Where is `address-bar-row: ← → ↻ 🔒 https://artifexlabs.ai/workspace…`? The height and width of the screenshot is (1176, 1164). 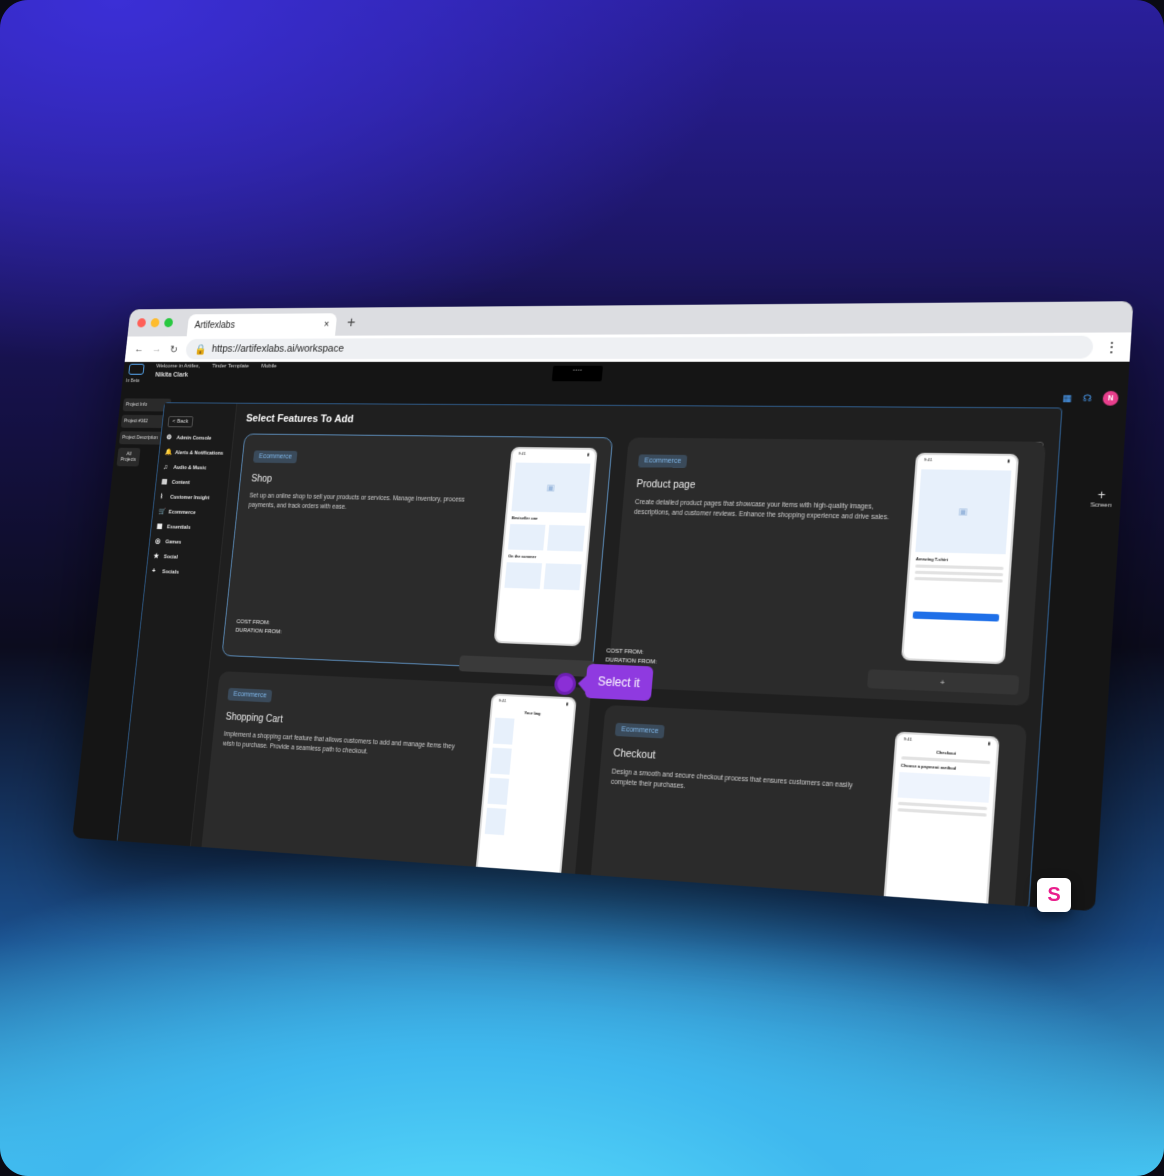 address-bar-row: ← → ↻ 🔒 https://artifexlabs.ai/workspace… is located at coordinates (628, 347).